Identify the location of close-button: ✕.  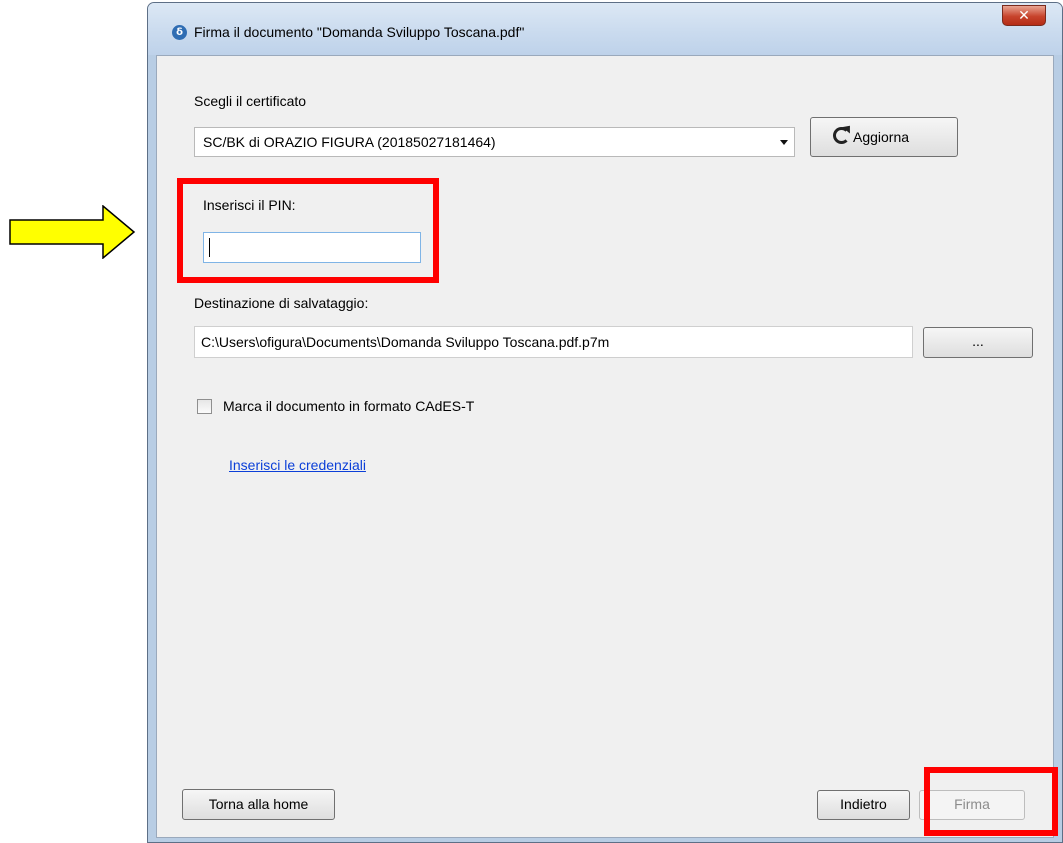
(1024, 15).